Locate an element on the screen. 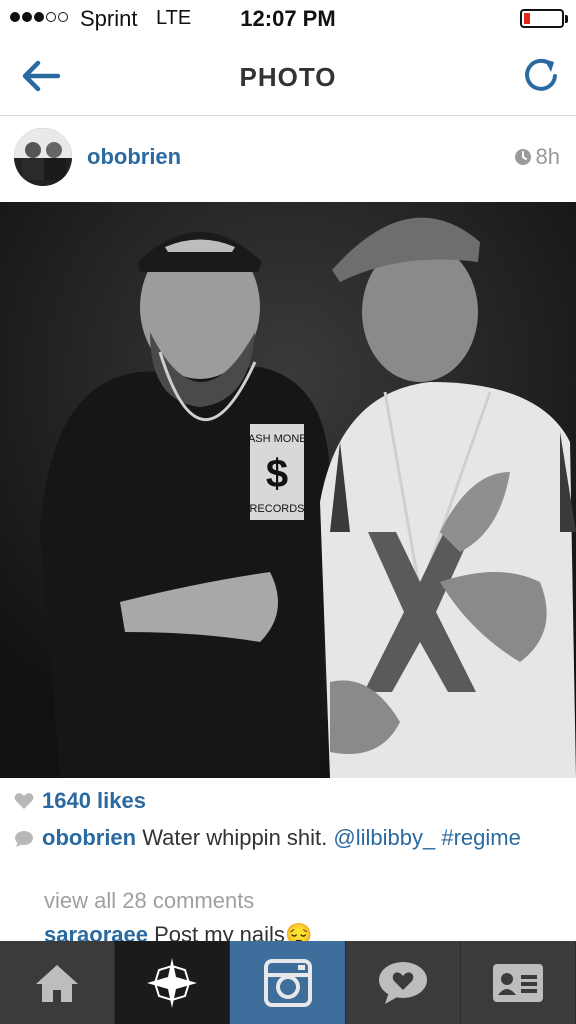 The height and width of the screenshot is (1024, 576). post-time-ago: 8h is located at coordinates (547, 156).